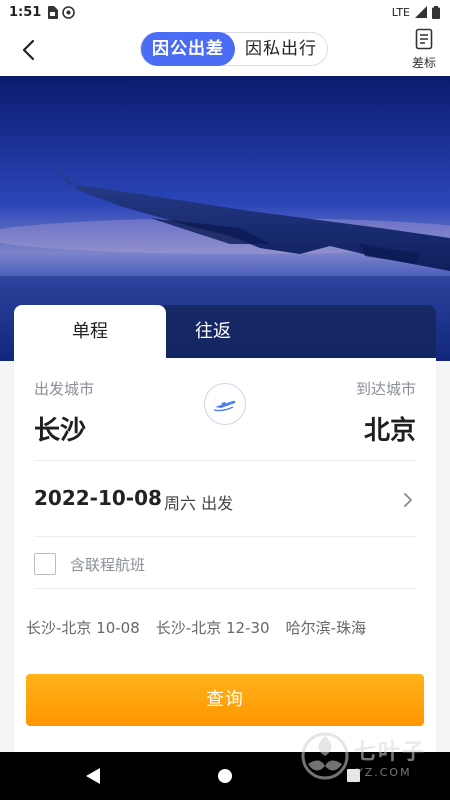 The image size is (450, 800). What do you see at coordinates (93, 776) in the screenshot?
I see `nav-back-icon` at bounding box center [93, 776].